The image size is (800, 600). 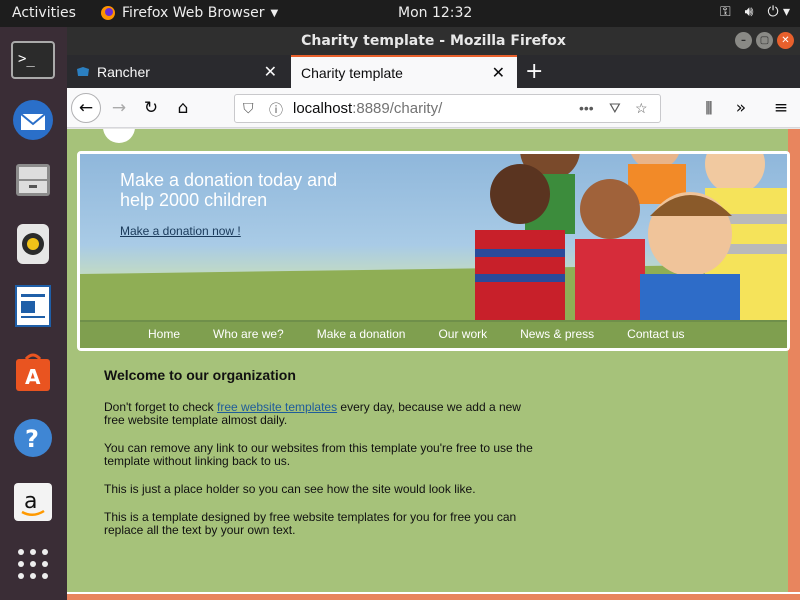 What do you see at coordinates (277, 407) in the screenshot?
I see `free-templates-link: free website templates` at bounding box center [277, 407].